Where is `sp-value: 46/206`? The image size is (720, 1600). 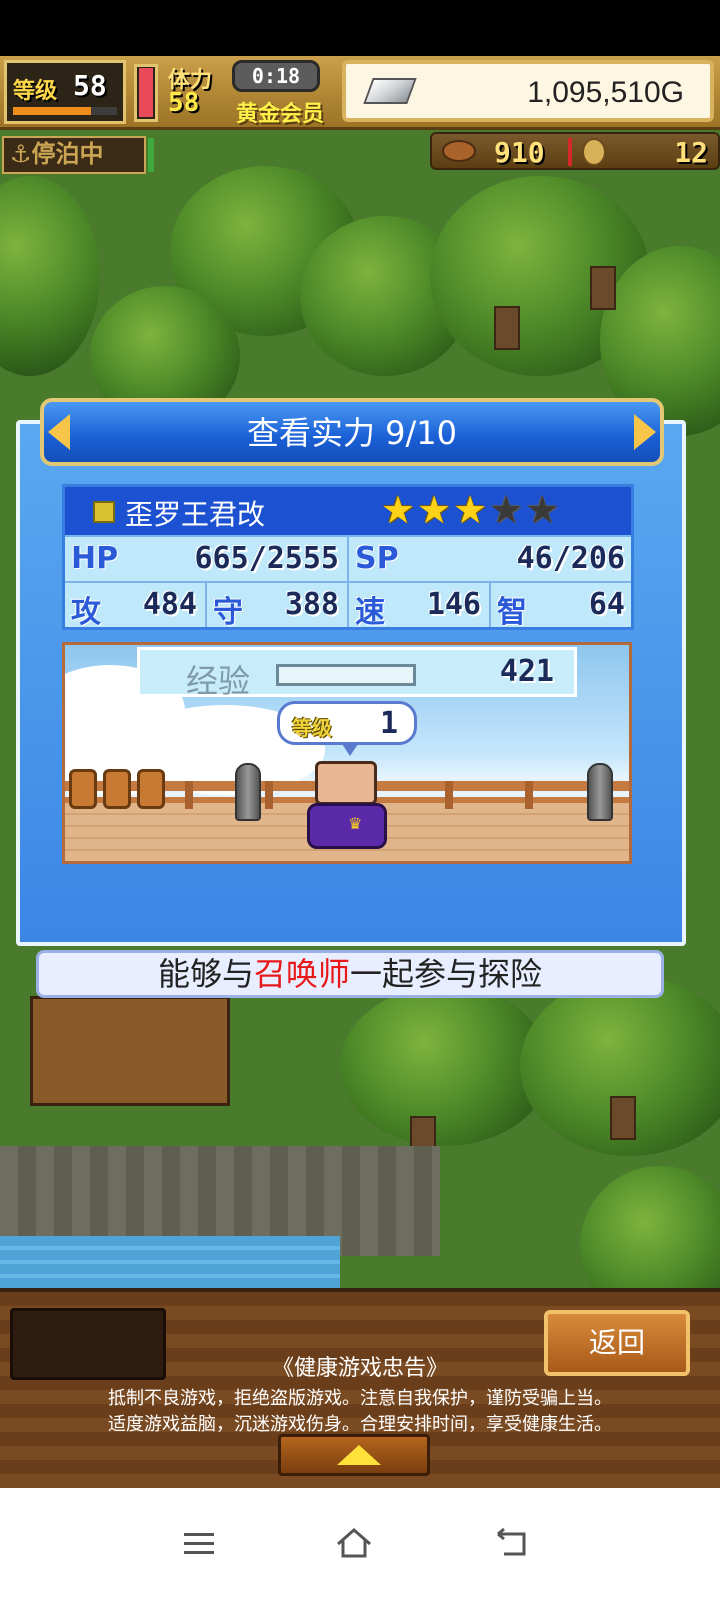
sp-value: 46/206 is located at coordinates (570, 558).